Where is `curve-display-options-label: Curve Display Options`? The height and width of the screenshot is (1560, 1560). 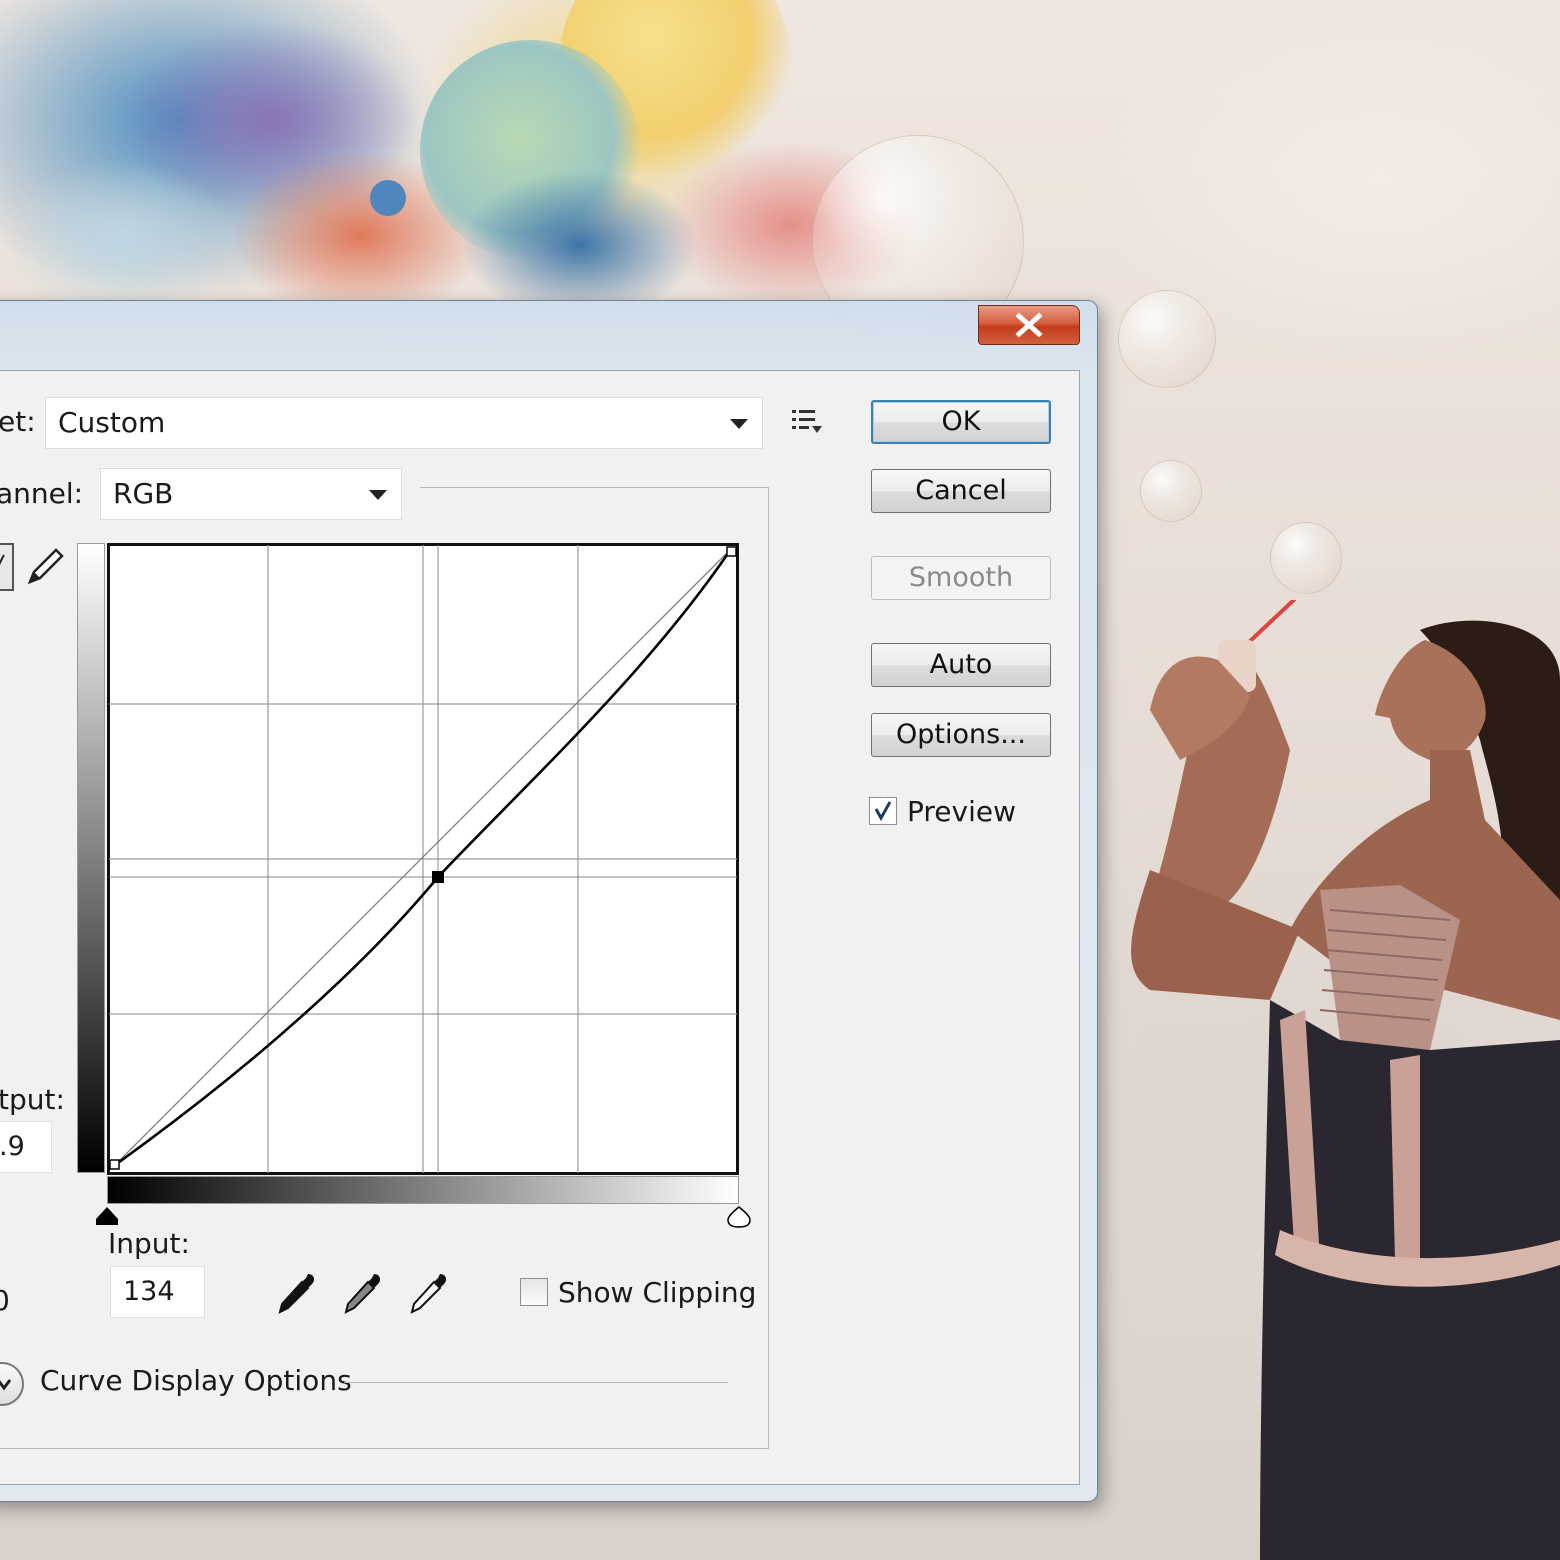
curve-display-options-label: Curve Display Options is located at coordinates (196, 1380).